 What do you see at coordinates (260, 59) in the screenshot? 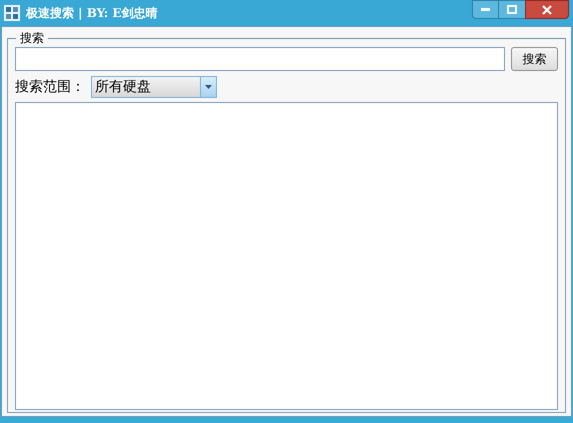
I see `search-field` at bounding box center [260, 59].